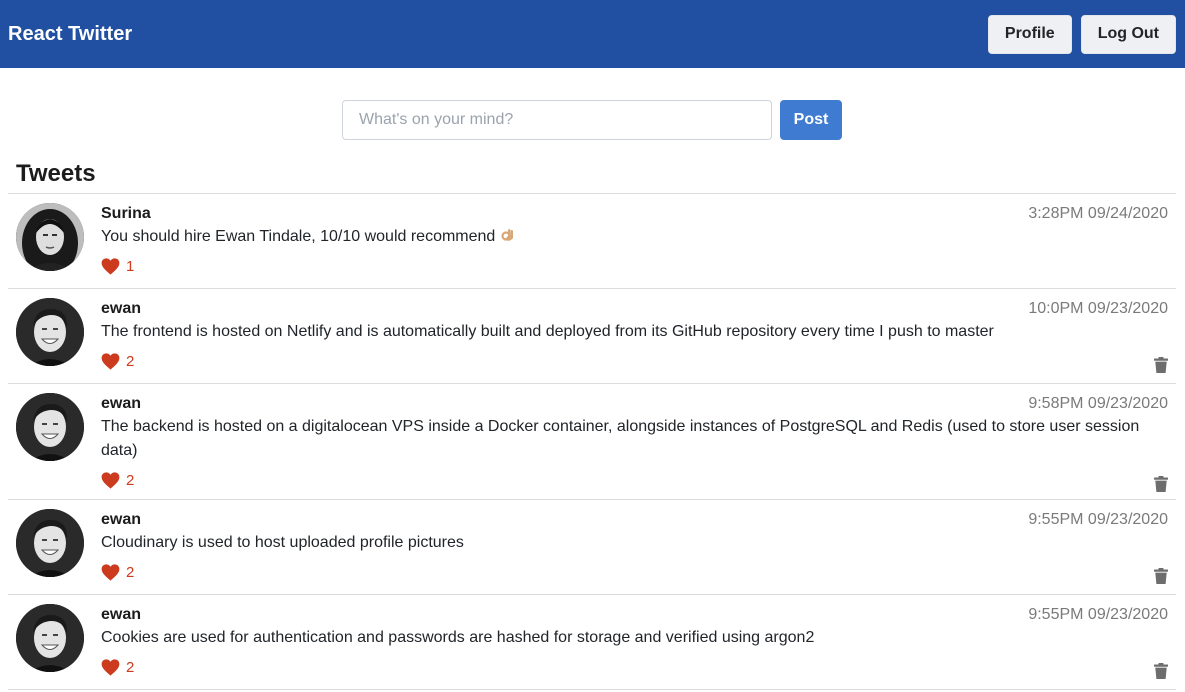  Describe the element at coordinates (70, 34) in the screenshot. I see `brand-title: React Twitter` at that location.